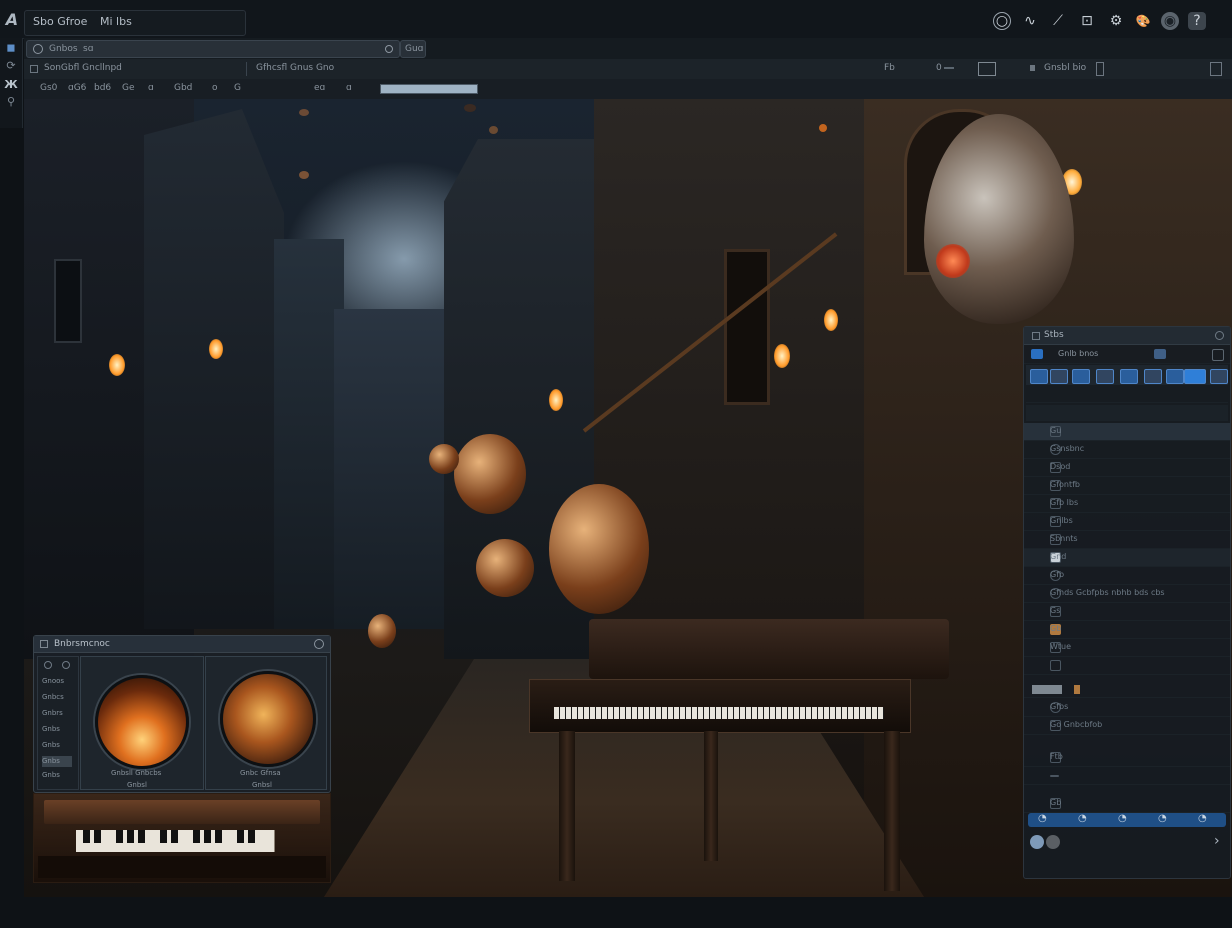 The width and height of the screenshot is (1232, 928). What do you see at coordinates (1037, 842) in the screenshot?
I see `foreground-color-swatch` at bounding box center [1037, 842].